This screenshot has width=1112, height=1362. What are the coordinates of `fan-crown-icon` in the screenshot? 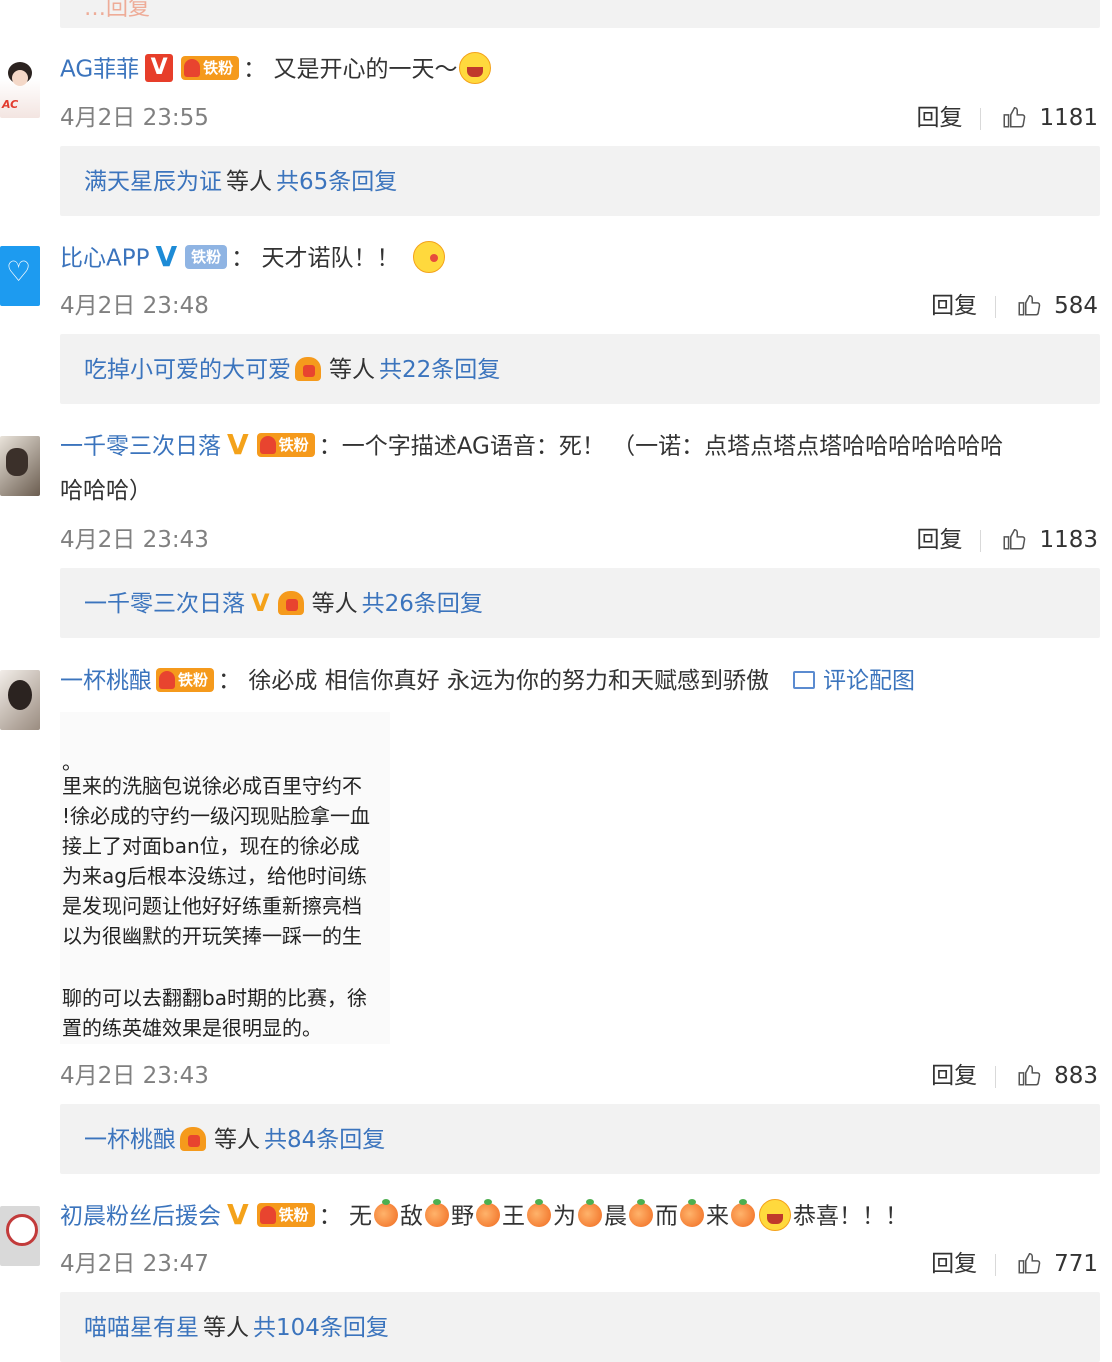 It's located at (193, 1138).